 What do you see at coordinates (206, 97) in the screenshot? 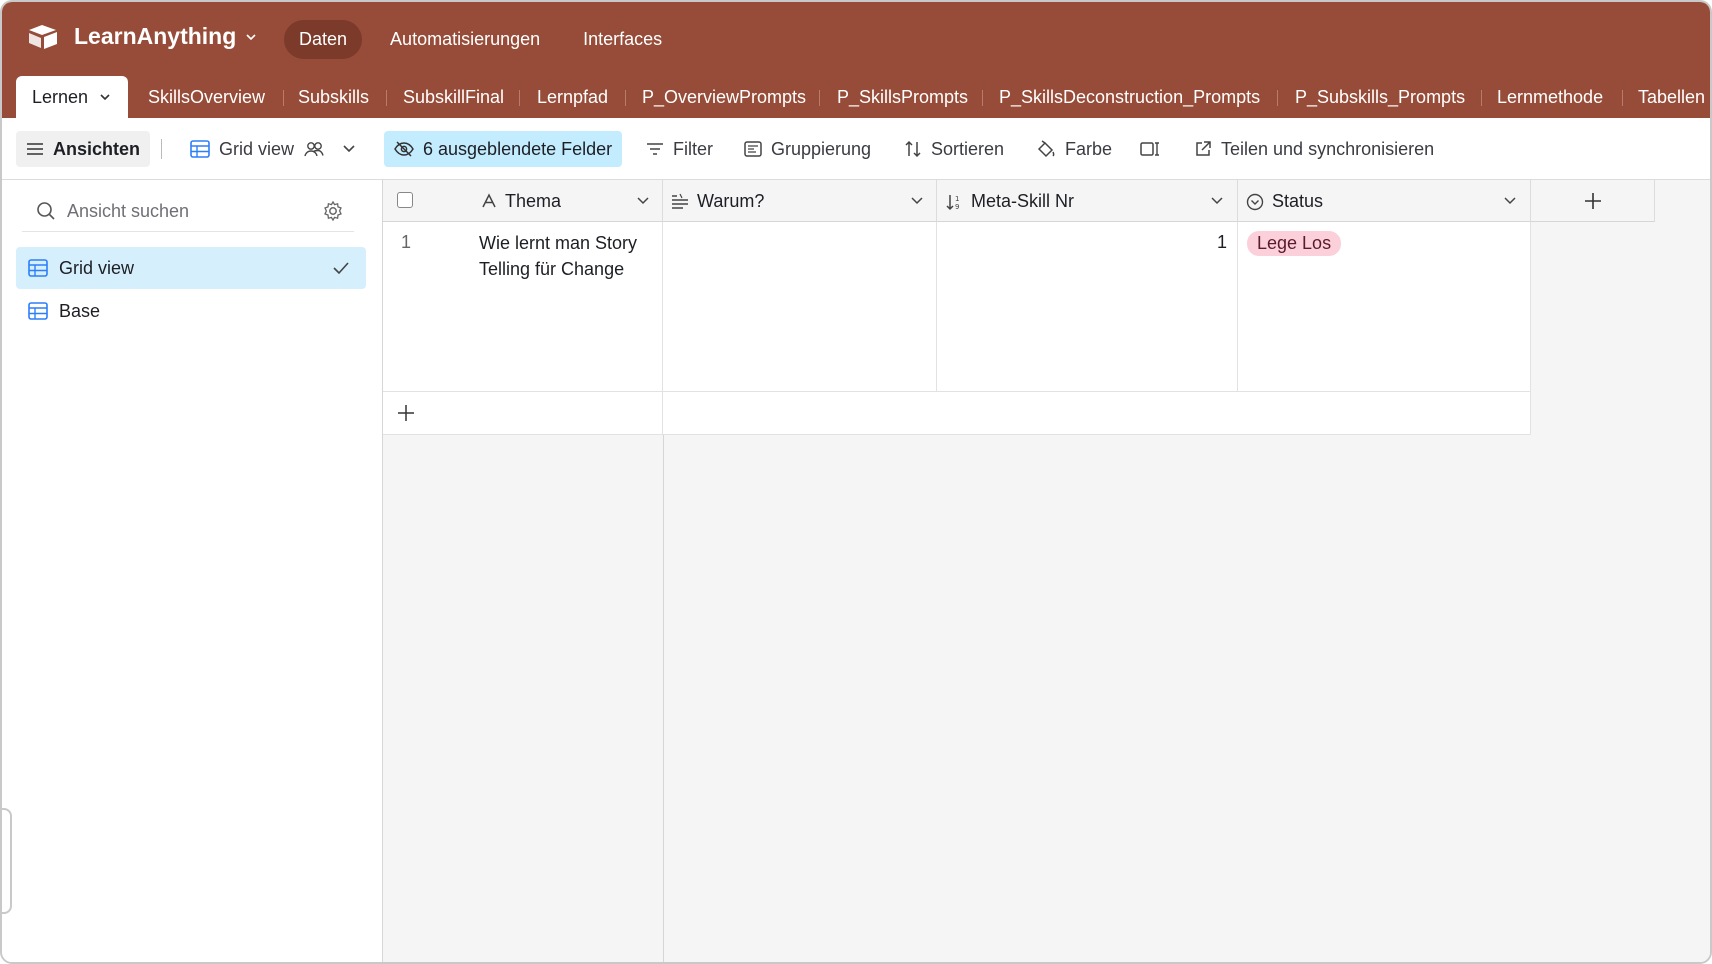
I see `tab-skillsoverview: SkillsOverview` at bounding box center [206, 97].